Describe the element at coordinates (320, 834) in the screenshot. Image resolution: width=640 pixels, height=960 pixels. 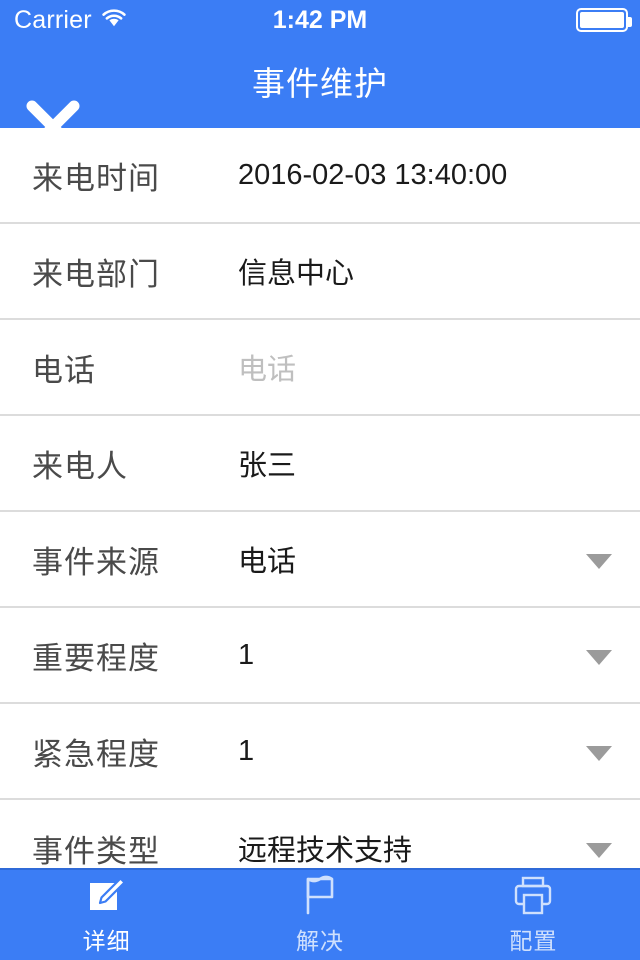
I see `form-row-event-type: 事件类型 远程技术支持` at that location.